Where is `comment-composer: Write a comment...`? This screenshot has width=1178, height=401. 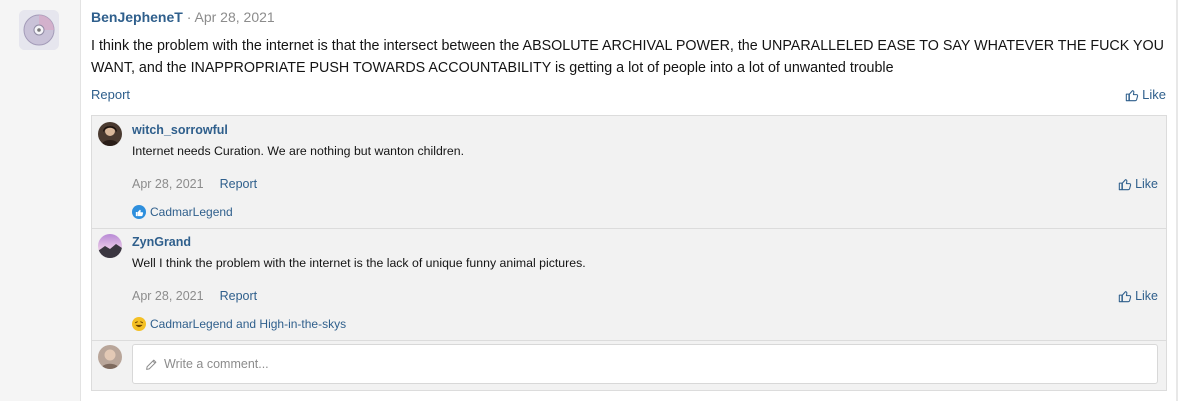
comment-composer: Write a comment... is located at coordinates (629, 366).